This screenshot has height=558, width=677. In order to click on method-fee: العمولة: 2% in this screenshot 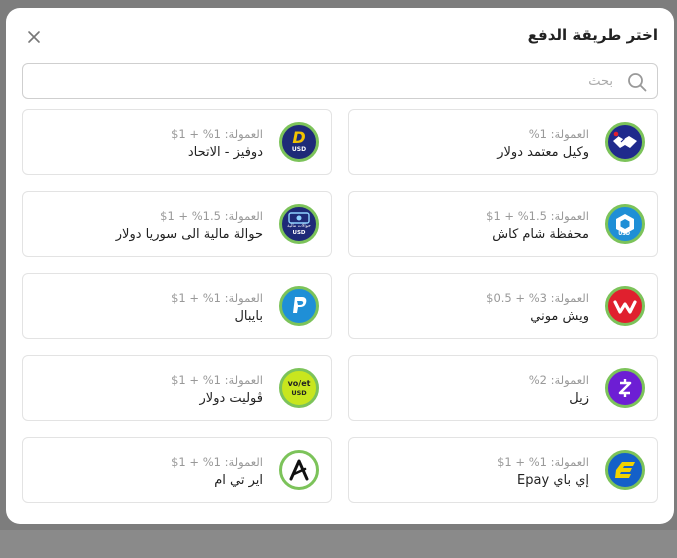, I will do `click(558, 380)`.